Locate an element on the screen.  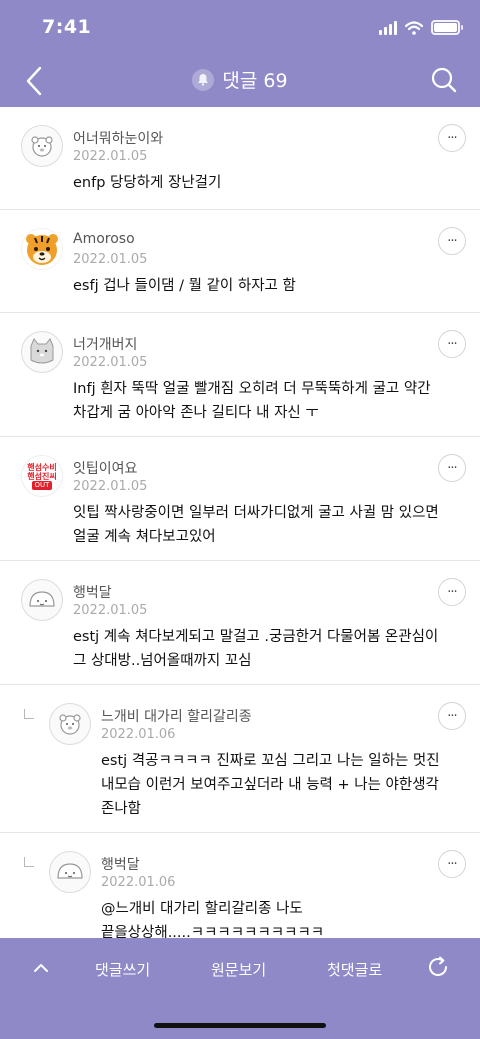
tiger-avatar-icon is located at coordinates (42, 249).